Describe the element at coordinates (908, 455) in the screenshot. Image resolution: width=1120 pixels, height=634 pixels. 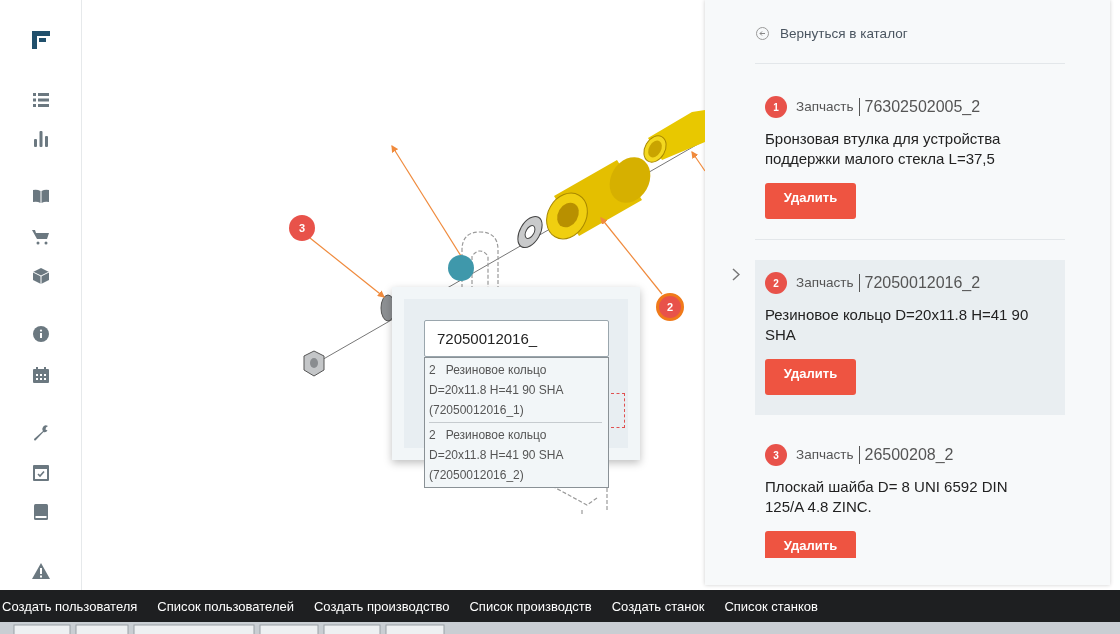
I see `part-code: 26500208_2` at that location.